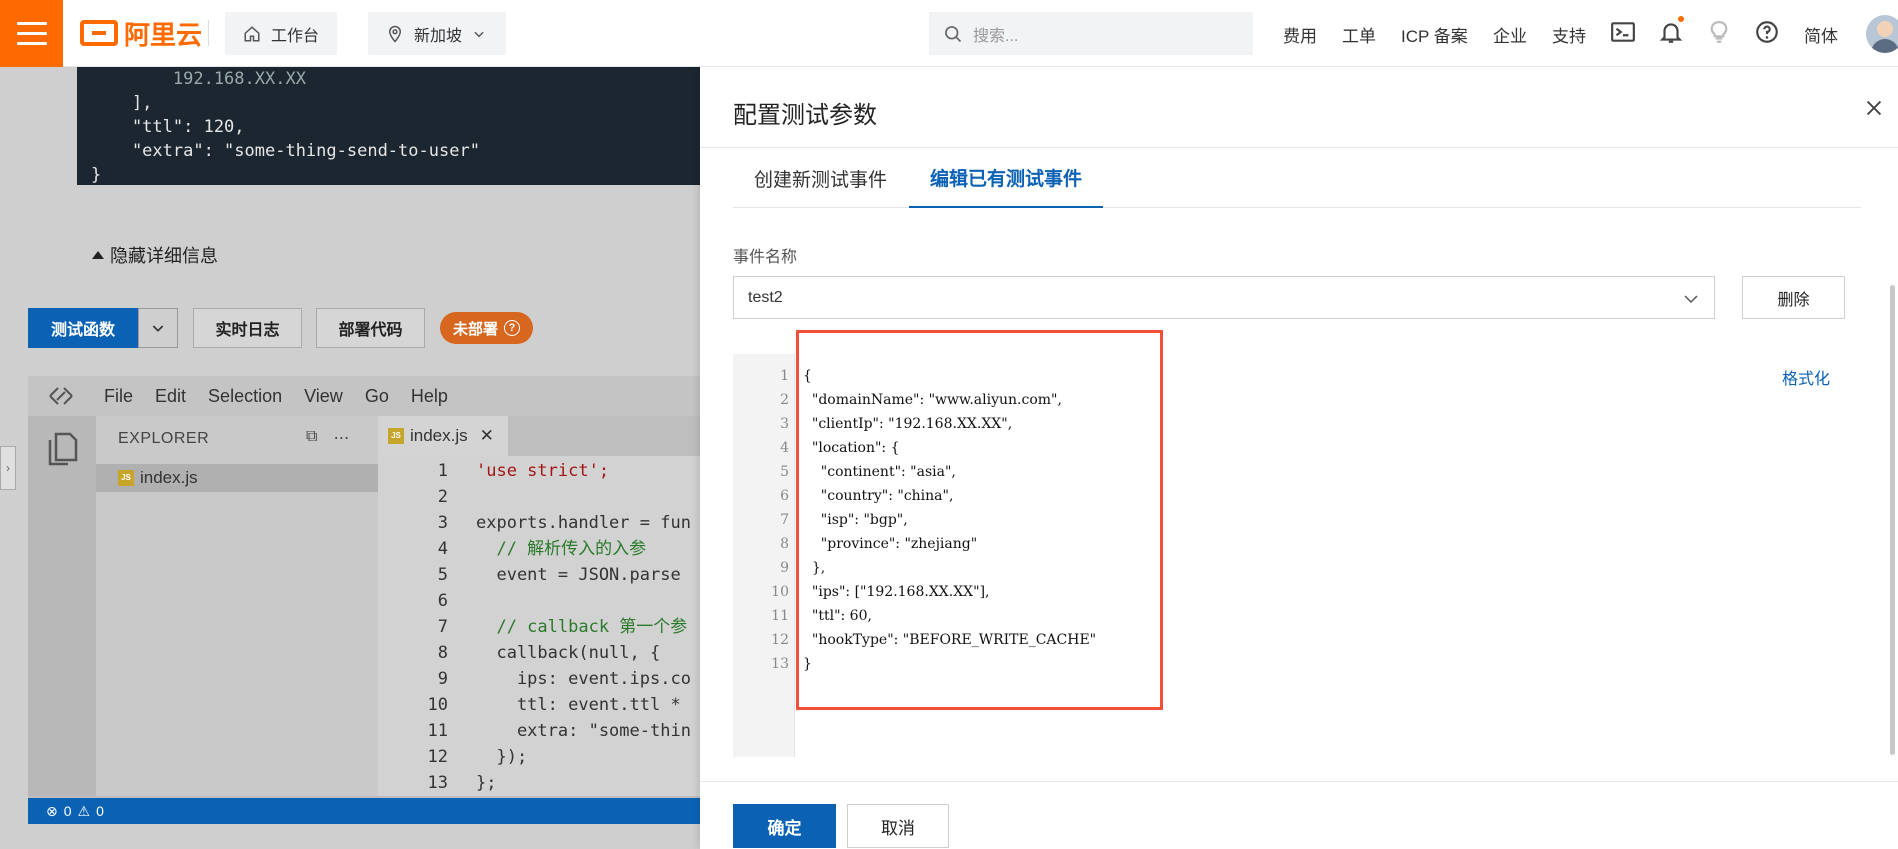 The image size is (1898, 849). I want to click on close-tab-icon: ✕, so click(487, 436).